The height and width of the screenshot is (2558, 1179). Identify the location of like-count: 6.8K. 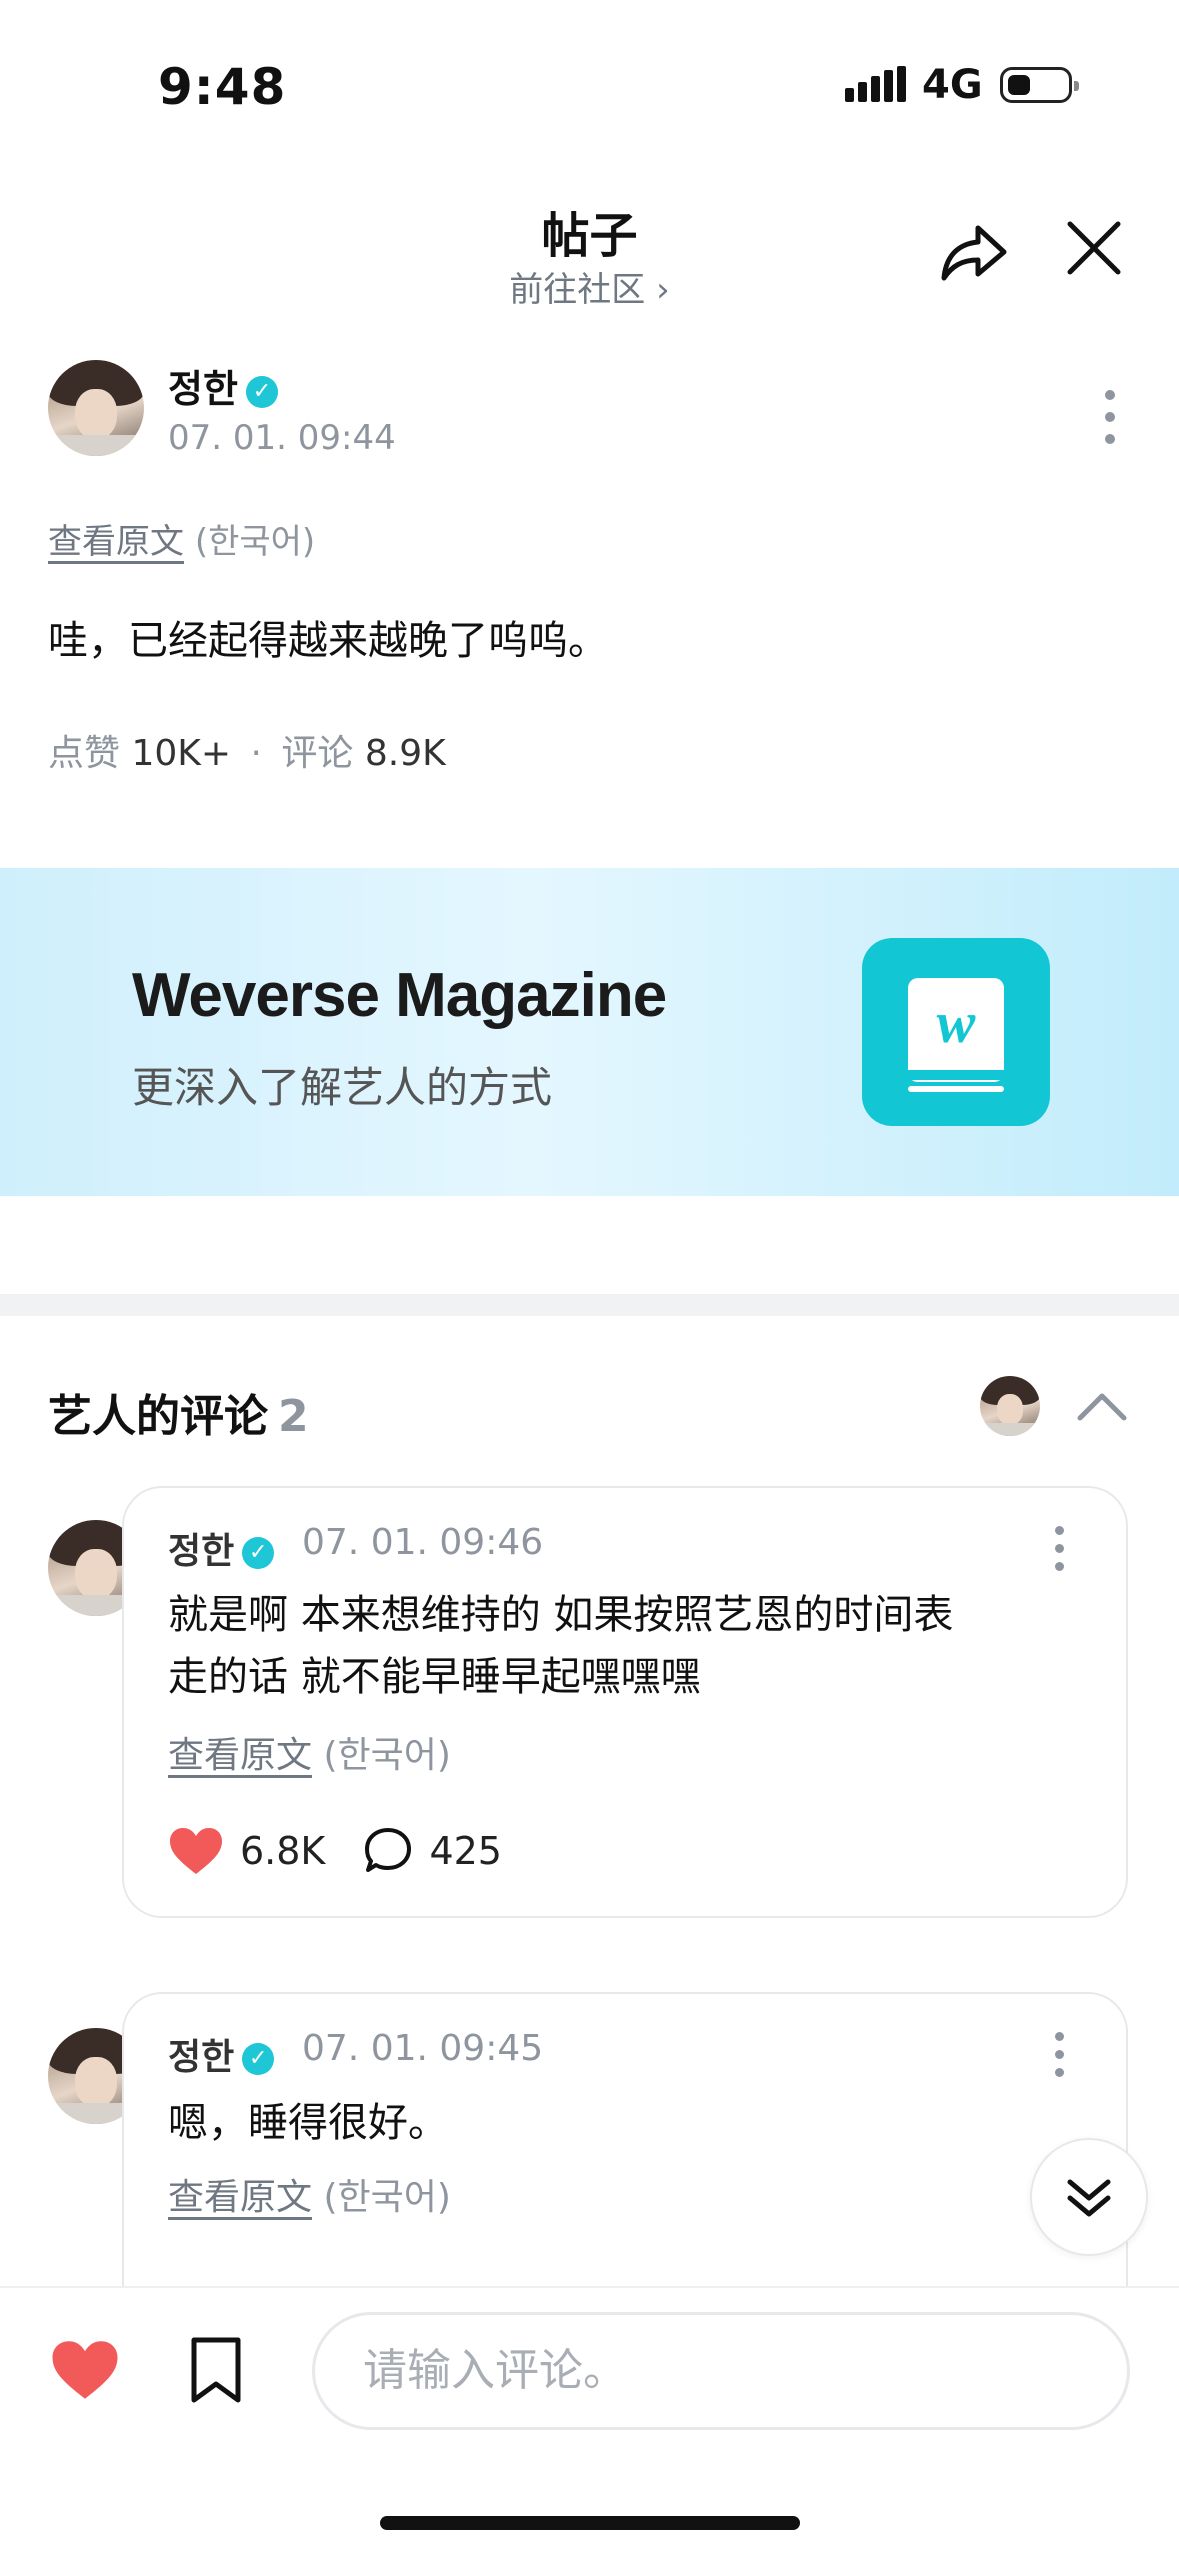
(283, 1851).